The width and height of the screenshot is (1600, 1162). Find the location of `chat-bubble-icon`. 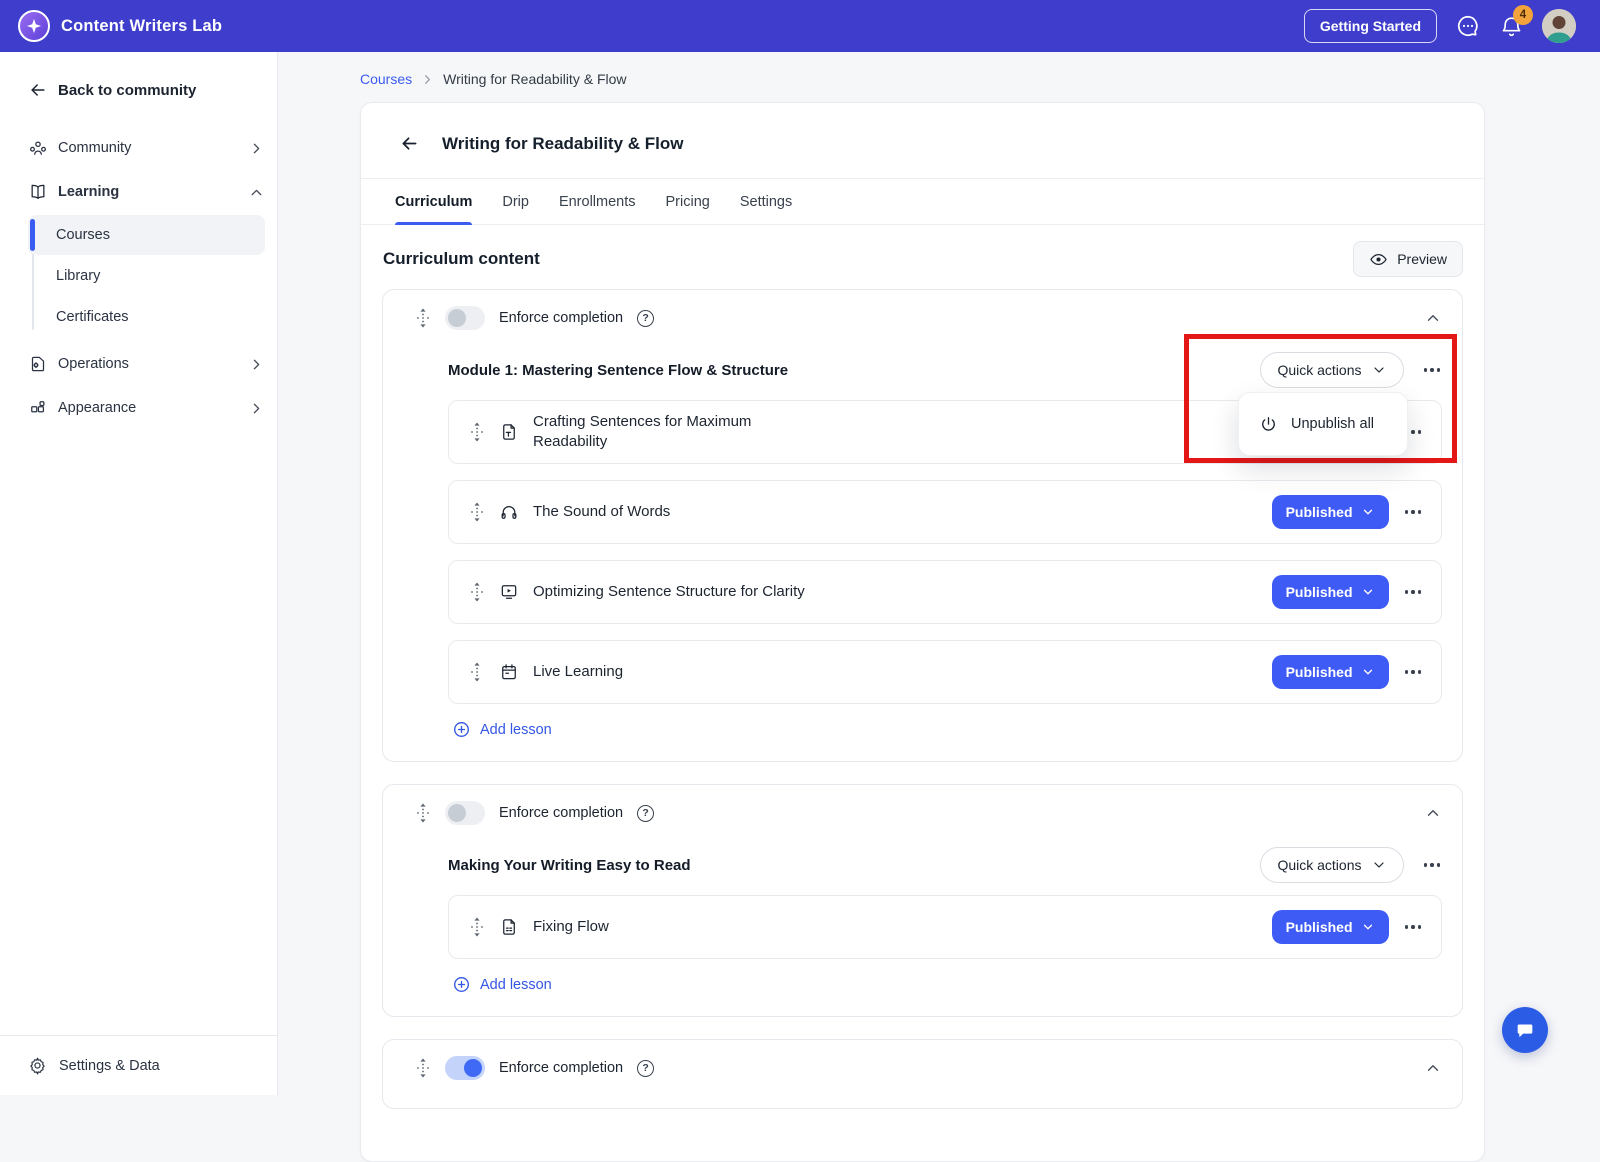

chat-bubble-icon is located at coordinates (1525, 1030).